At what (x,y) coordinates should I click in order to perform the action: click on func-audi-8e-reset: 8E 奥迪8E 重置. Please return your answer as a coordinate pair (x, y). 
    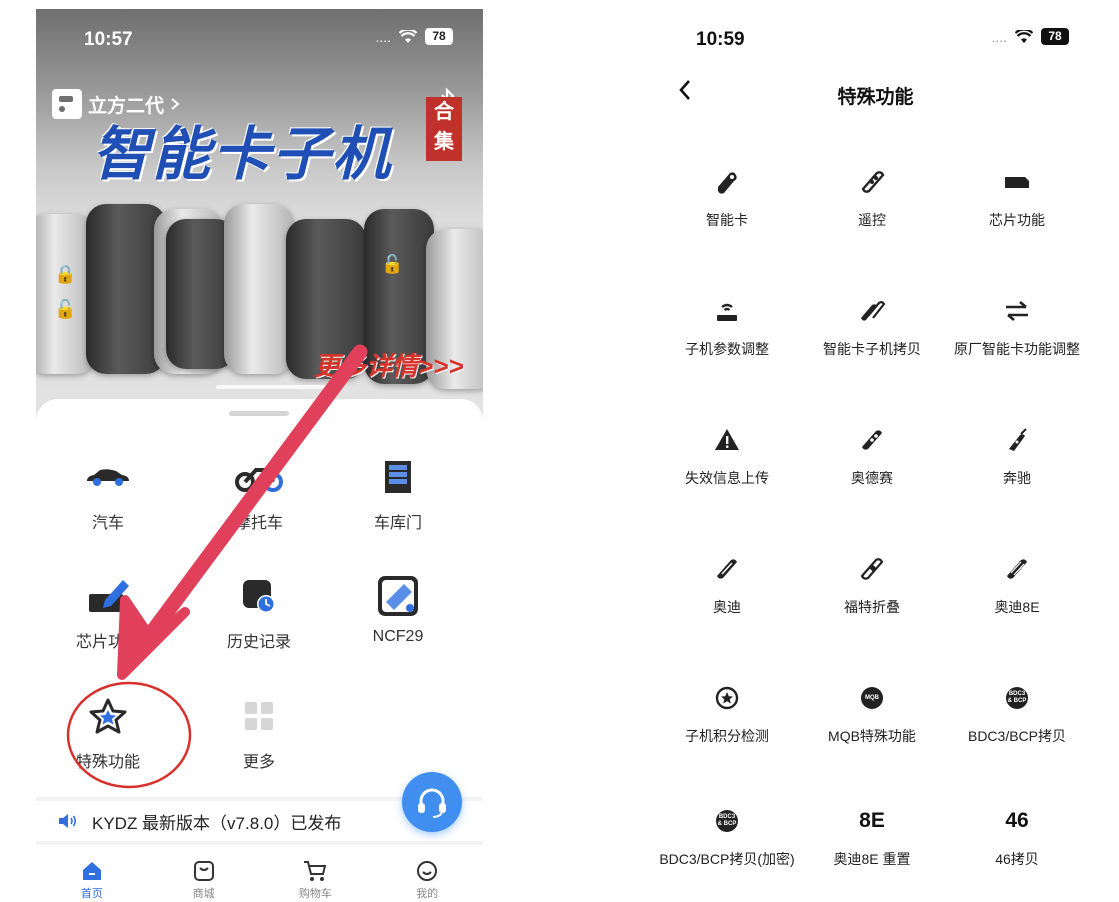
    Looking at the image, I should click on (872, 837).